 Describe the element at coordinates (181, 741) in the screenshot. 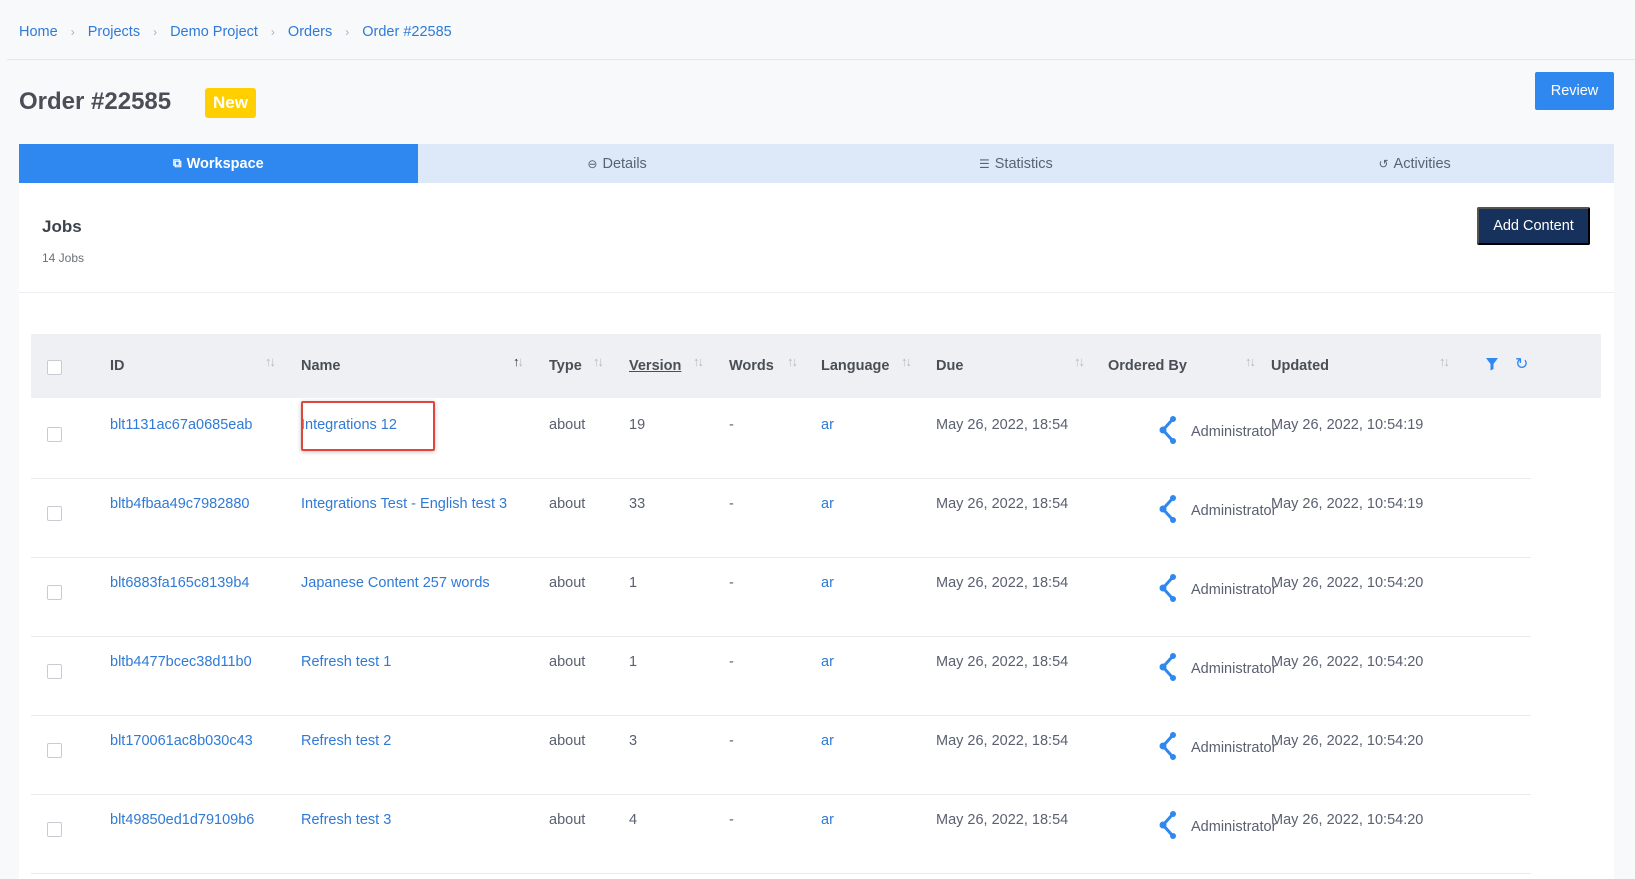

I see `job-id-link: blt170061ac8b030c43` at that location.